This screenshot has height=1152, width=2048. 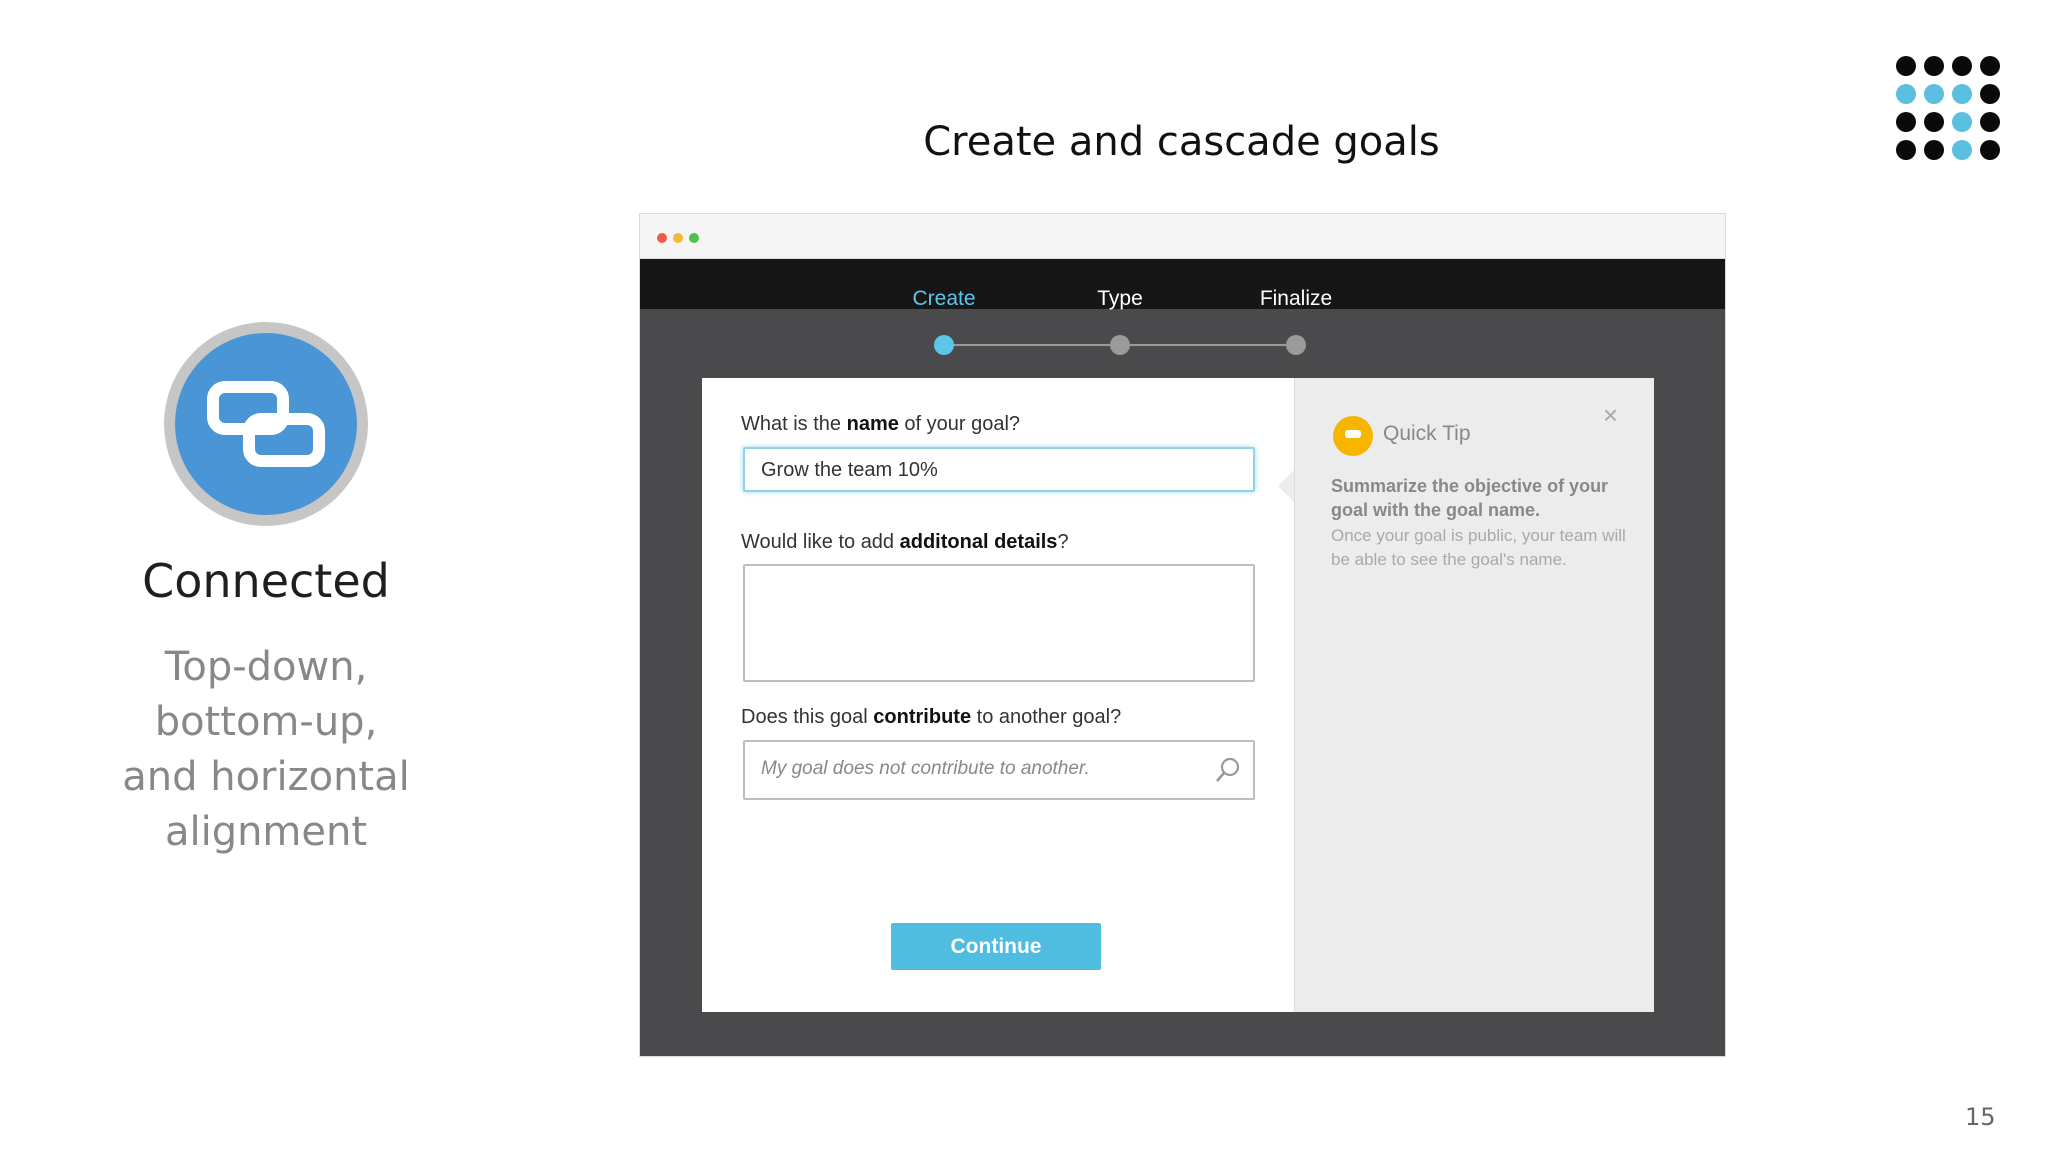 What do you see at coordinates (849, 470) in the screenshot?
I see `goal-name-value: Grow the team 10%` at bounding box center [849, 470].